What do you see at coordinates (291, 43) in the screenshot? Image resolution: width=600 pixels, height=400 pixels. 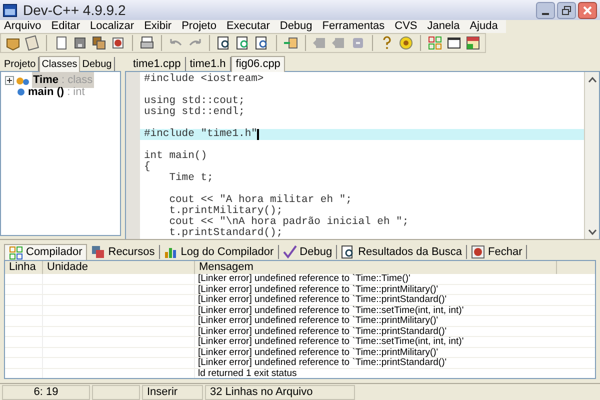 I see `goto-line-icon` at bounding box center [291, 43].